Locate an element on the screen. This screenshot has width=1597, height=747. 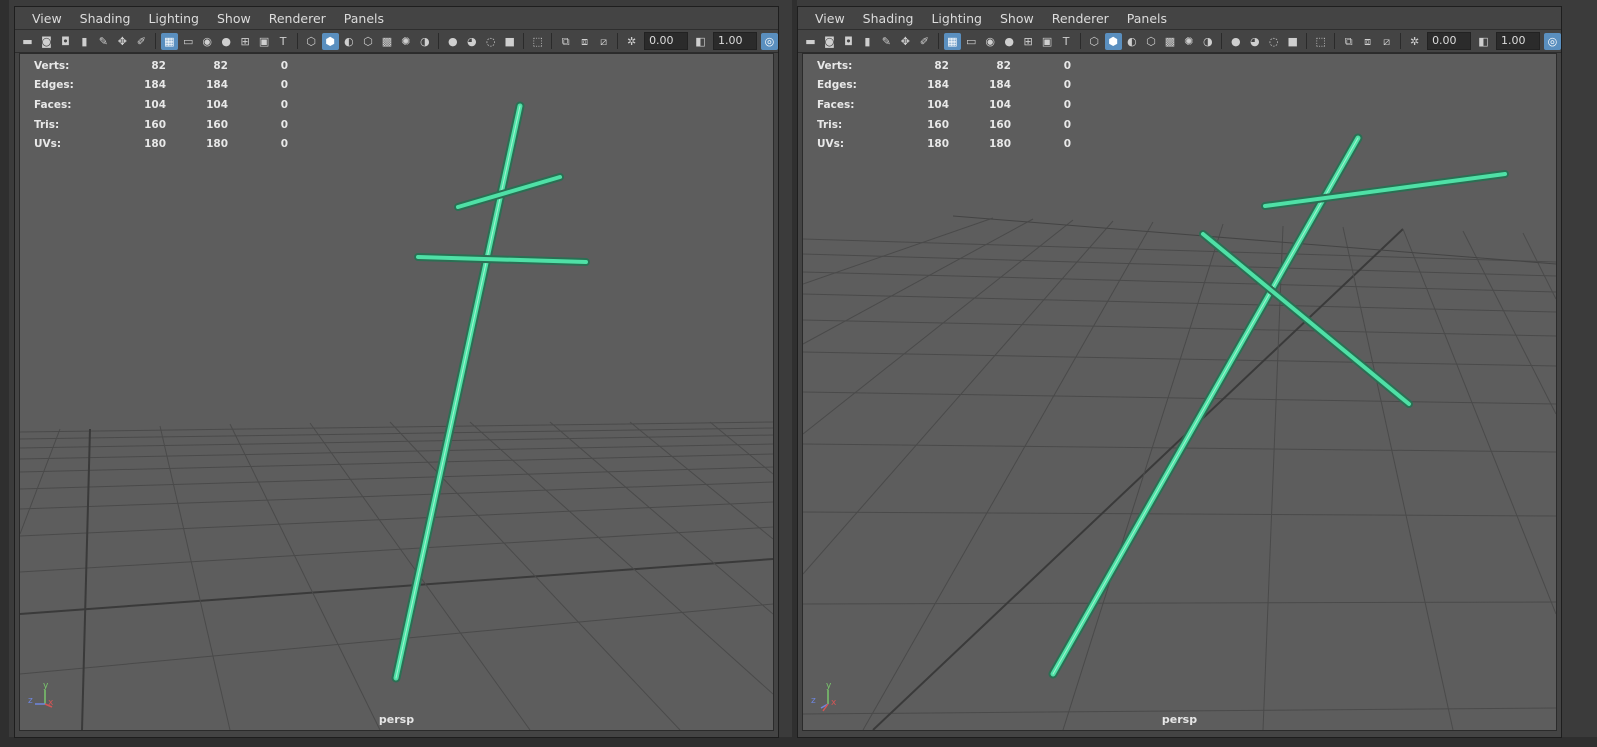
hud-label: Faces: is located at coordinates (53, 104).